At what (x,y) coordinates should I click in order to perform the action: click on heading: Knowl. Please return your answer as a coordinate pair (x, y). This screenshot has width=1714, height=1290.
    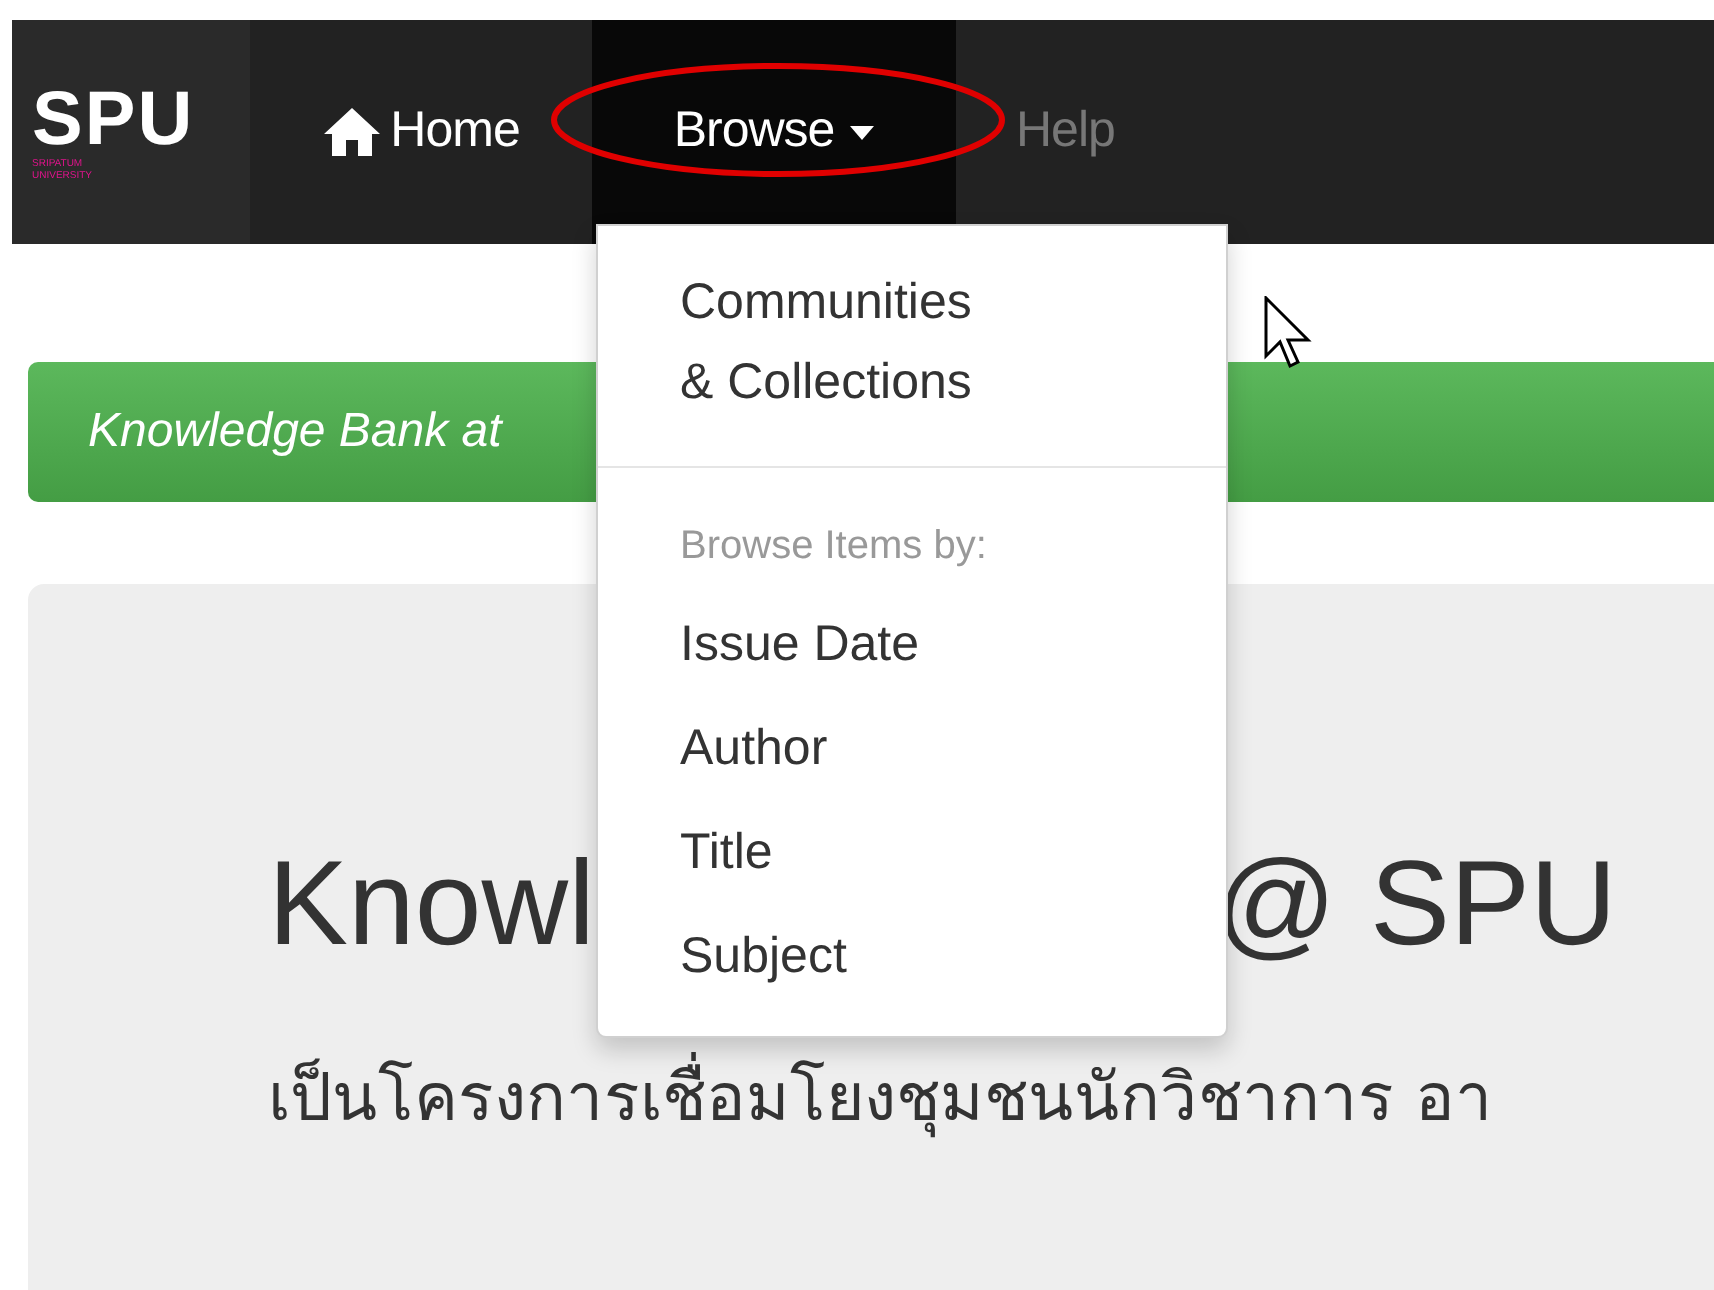
    Looking at the image, I should click on (431, 904).